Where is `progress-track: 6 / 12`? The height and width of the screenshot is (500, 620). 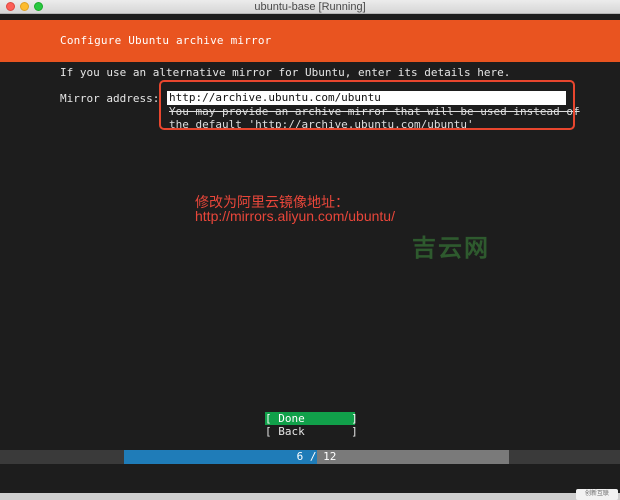
progress-track: 6 / 12 is located at coordinates (310, 457).